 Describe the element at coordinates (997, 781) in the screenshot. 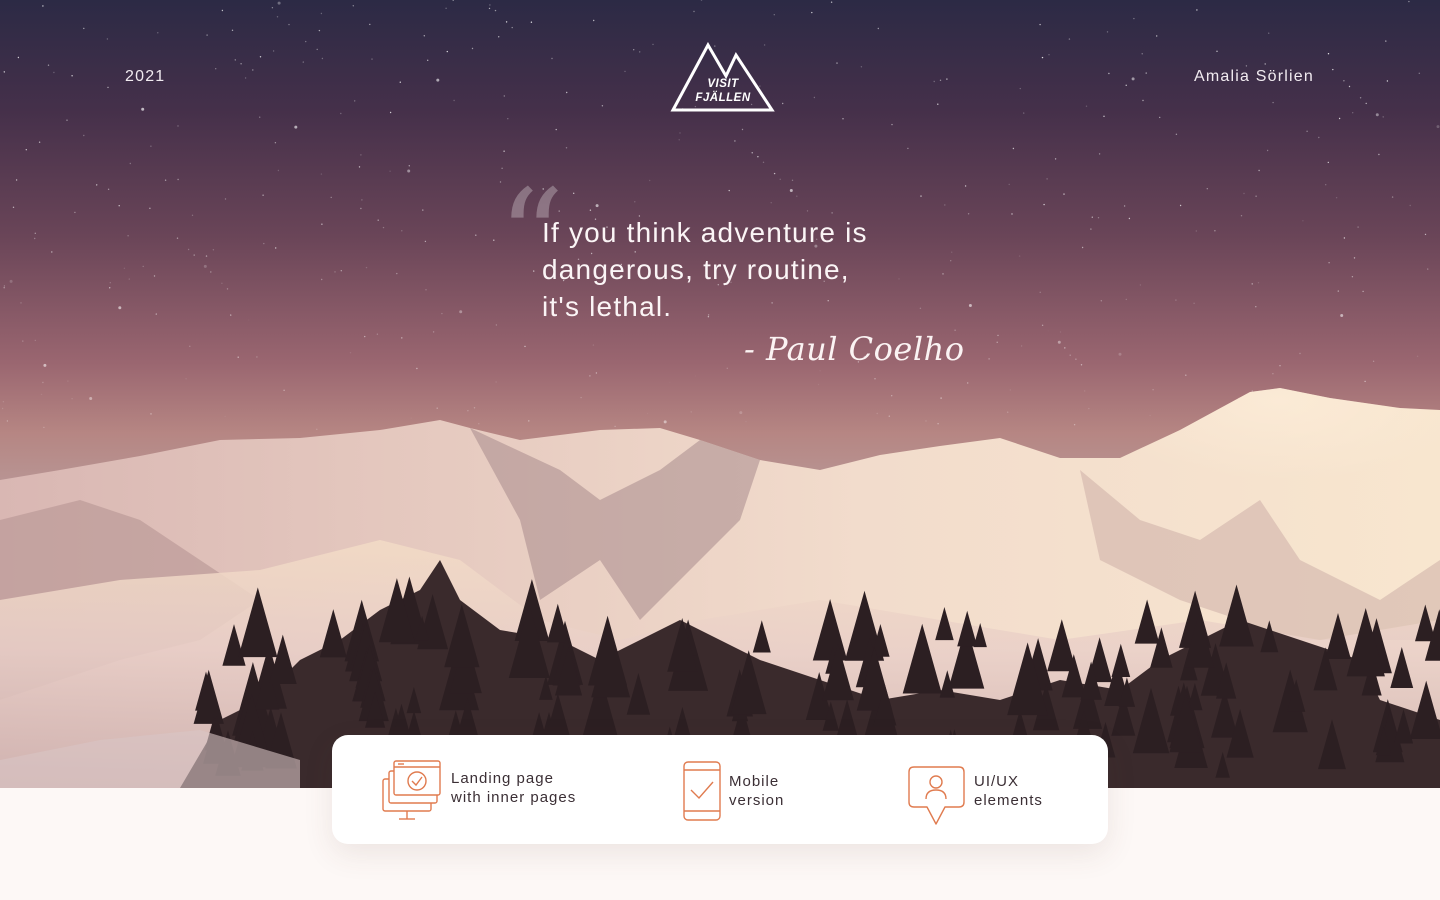

I see `feature-label-line: UI/UX` at that location.